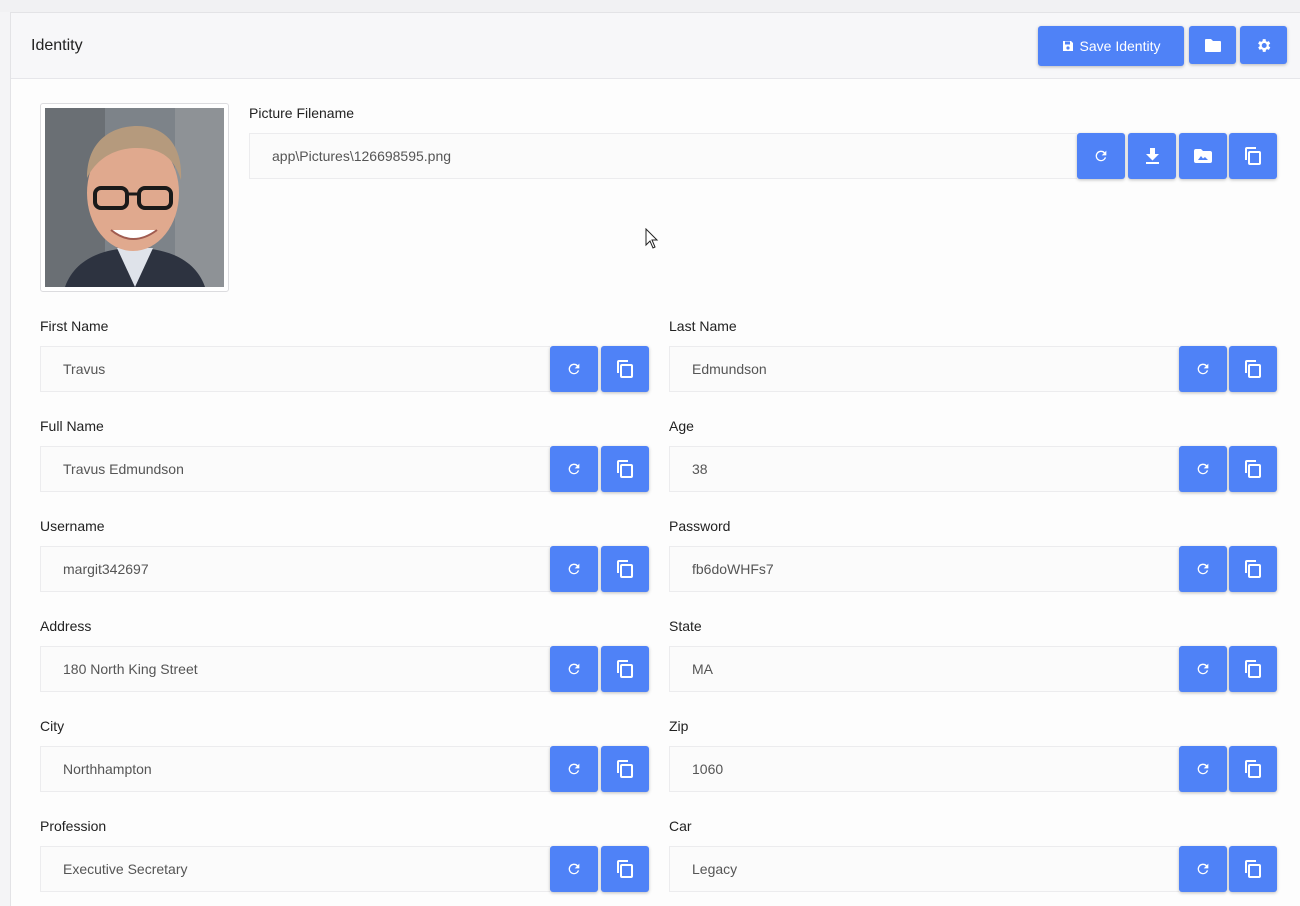 The width and height of the screenshot is (1300, 906). What do you see at coordinates (924, 769) in the screenshot?
I see `zip-field: 1060` at bounding box center [924, 769].